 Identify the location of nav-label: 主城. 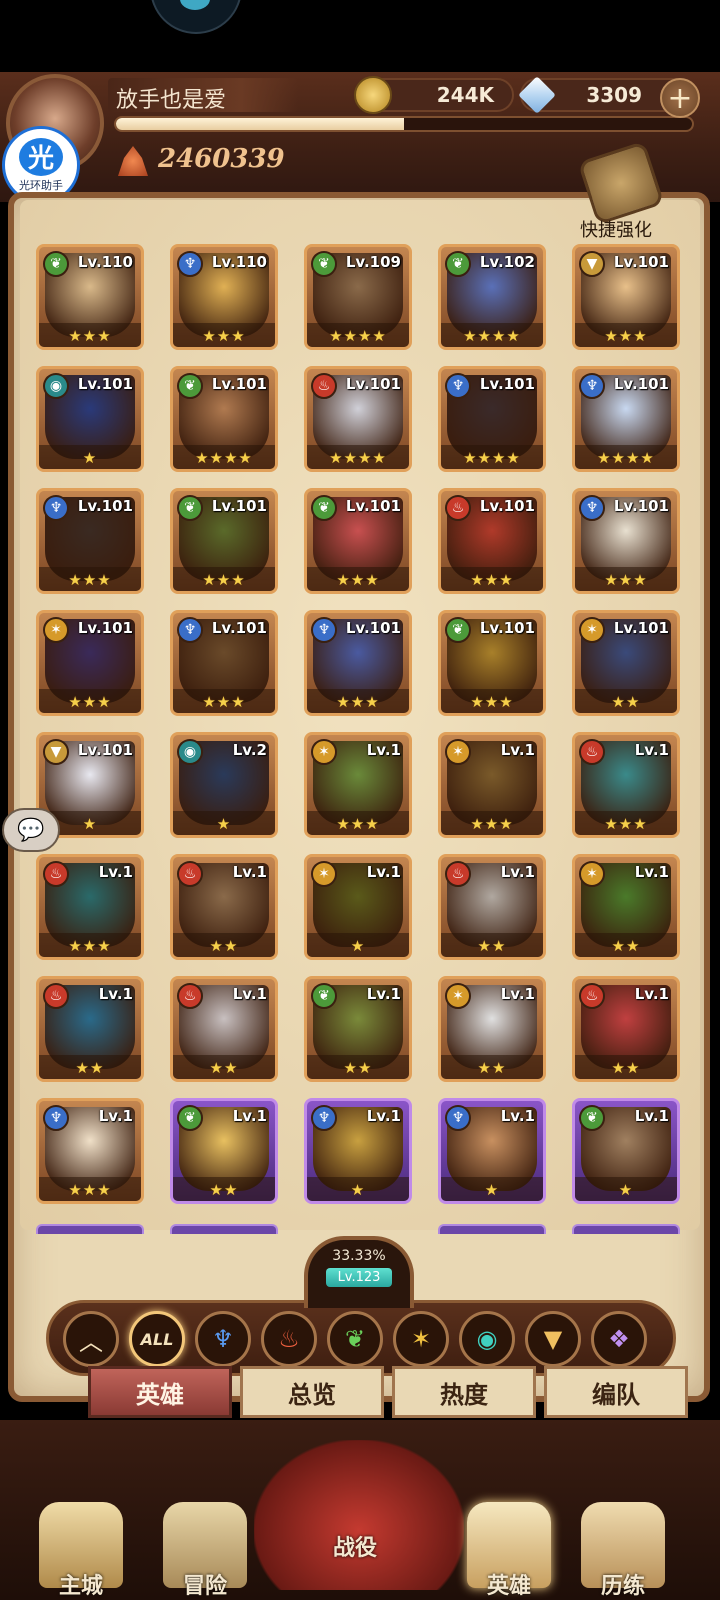
(80, 1585).